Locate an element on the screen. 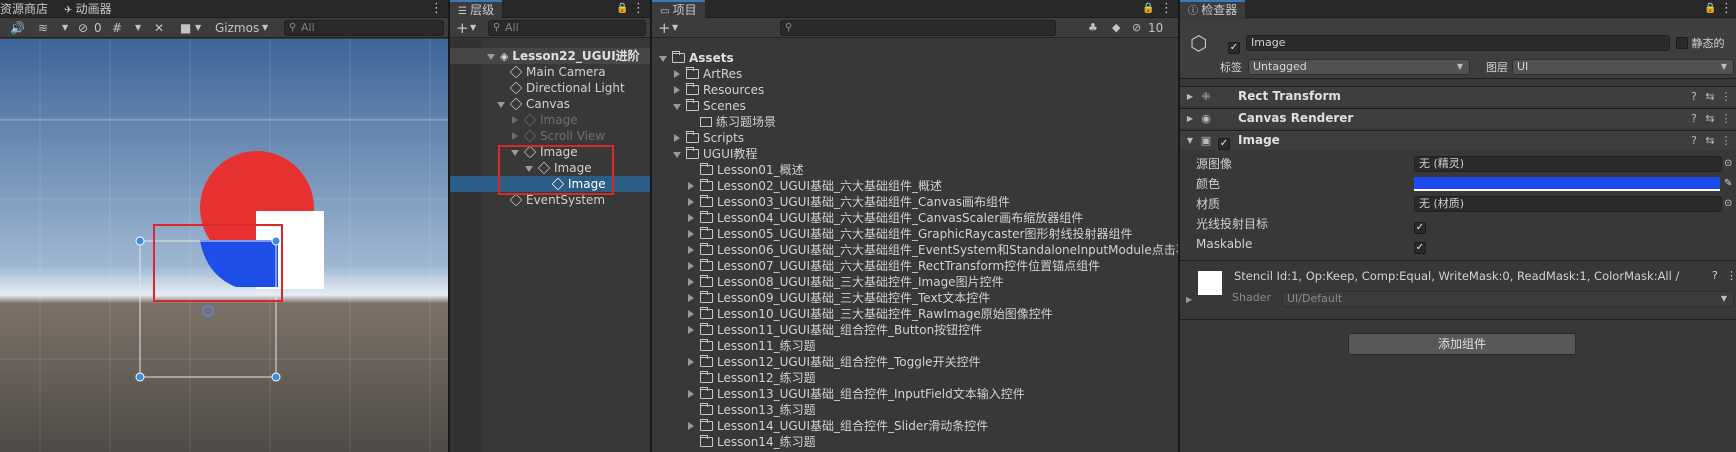 This screenshot has height=452, width=1736. add-component-button: 添加组件 is located at coordinates (1462, 344).